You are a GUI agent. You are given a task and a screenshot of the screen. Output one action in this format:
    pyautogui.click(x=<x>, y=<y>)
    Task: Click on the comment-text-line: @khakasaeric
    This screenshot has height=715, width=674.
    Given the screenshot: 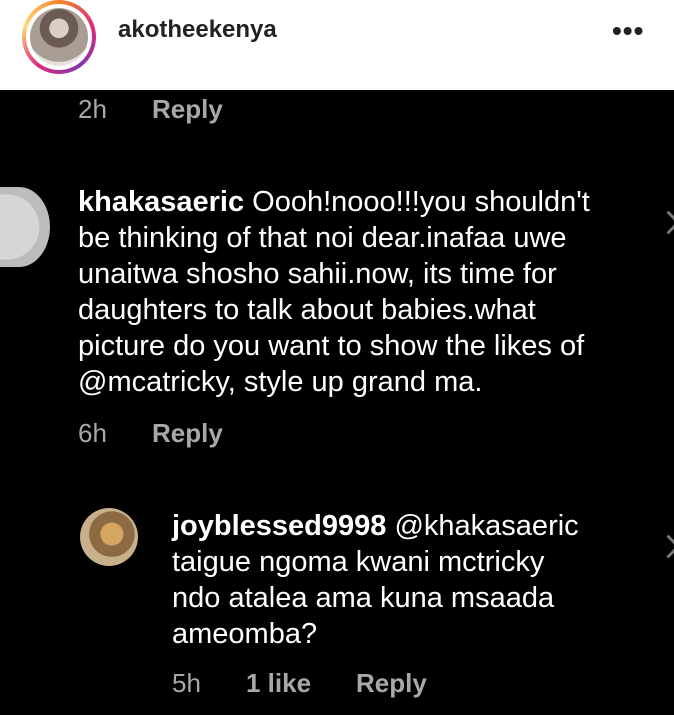 What is the action you would take?
    pyautogui.click(x=486, y=526)
    